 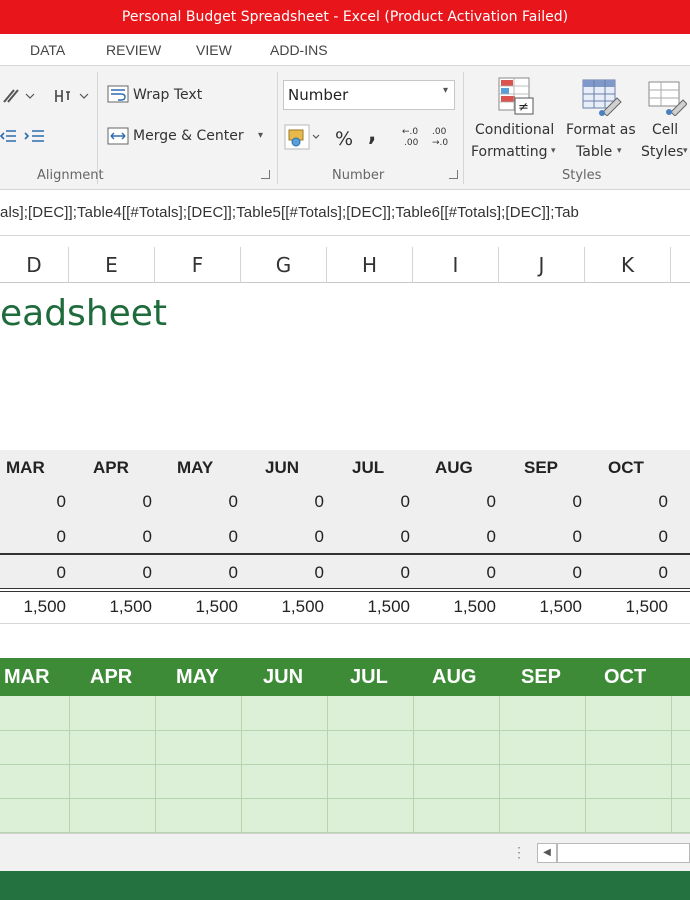 I want to click on cell-styles-label-1: Cell, so click(x=665, y=130).